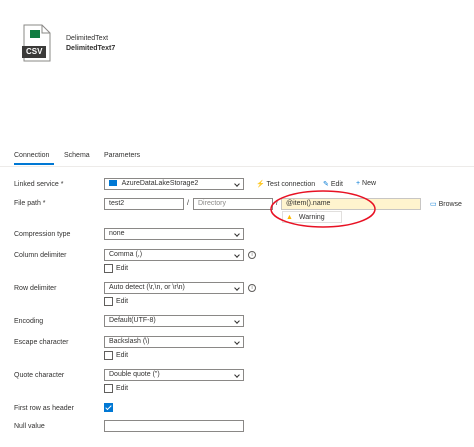 This screenshot has width=474, height=447. I want to click on pencil-icon: ✎, so click(326, 184).